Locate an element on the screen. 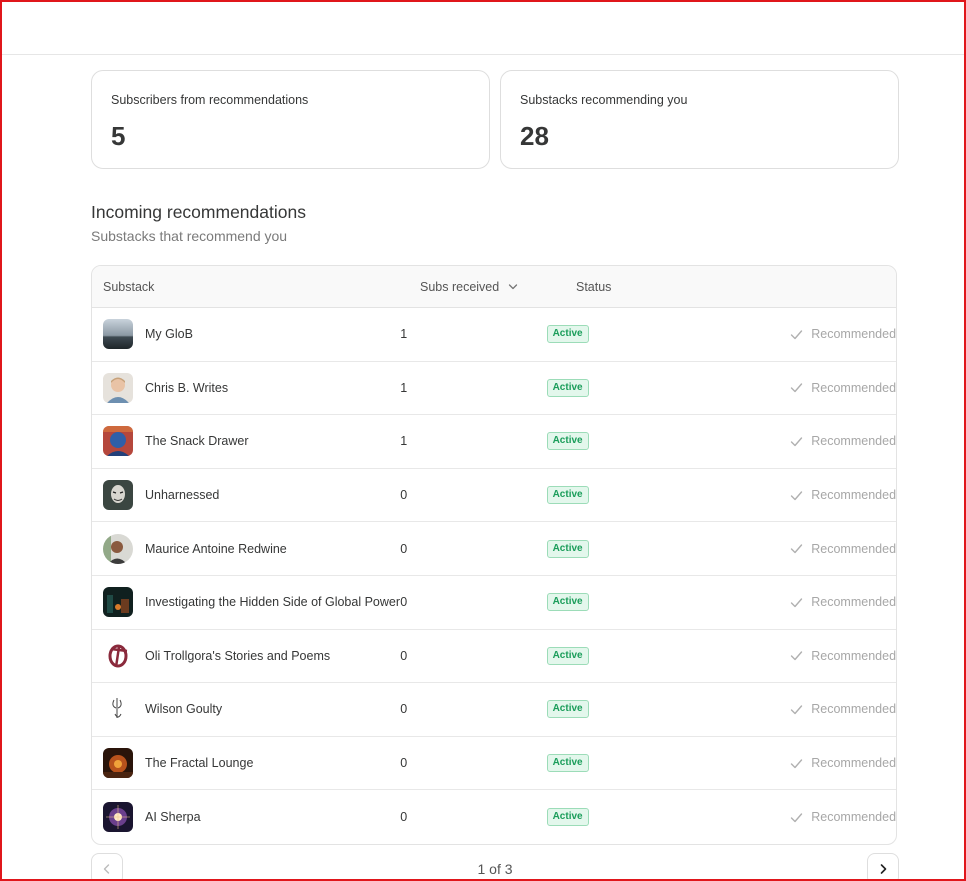 Image resolution: width=966 pixels, height=881 pixels. stat-label: Subscribers from recommendations is located at coordinates (210, 100).